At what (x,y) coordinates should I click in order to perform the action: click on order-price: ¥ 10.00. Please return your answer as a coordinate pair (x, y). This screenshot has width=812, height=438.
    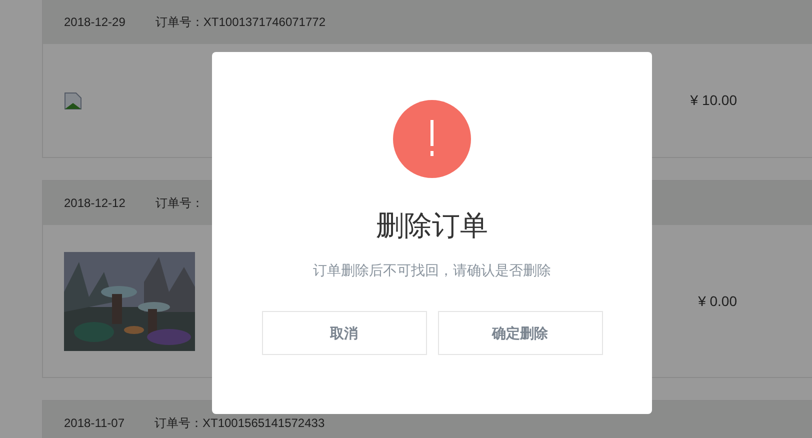
    Looking at the image, I should click on (713, 100).